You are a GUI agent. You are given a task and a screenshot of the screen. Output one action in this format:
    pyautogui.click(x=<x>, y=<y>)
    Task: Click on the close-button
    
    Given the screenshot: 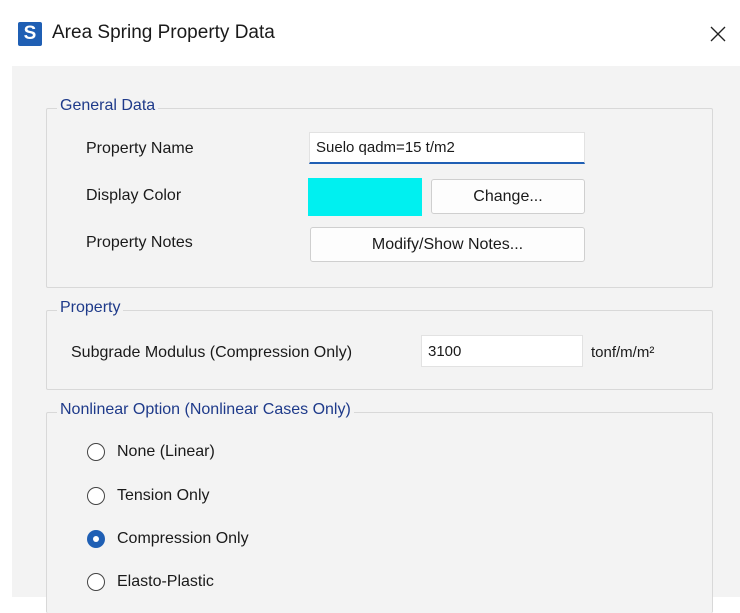 What is the action you would take?
    pyautogui.click(x=718, y=34)
    